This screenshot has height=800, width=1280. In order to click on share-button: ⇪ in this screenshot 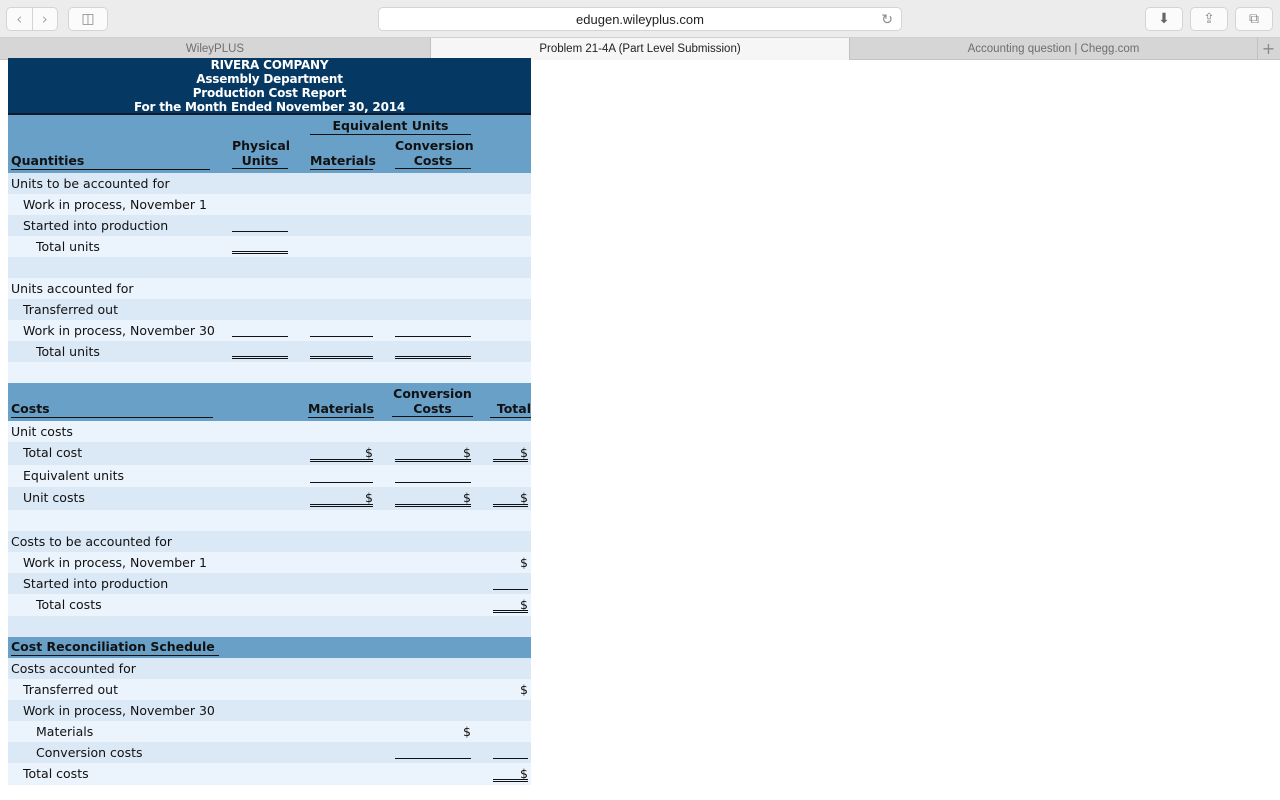, I will do `click(1209, 19)`.